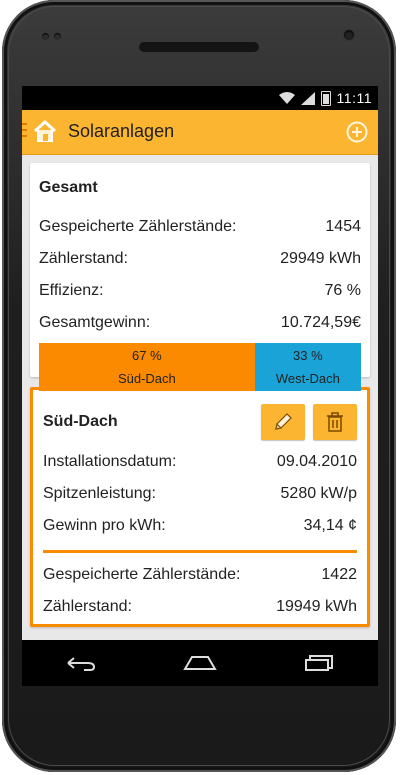 The width and height of the screenshot is (400, 775). I want to click on sensor-dots, so click(54, 37).